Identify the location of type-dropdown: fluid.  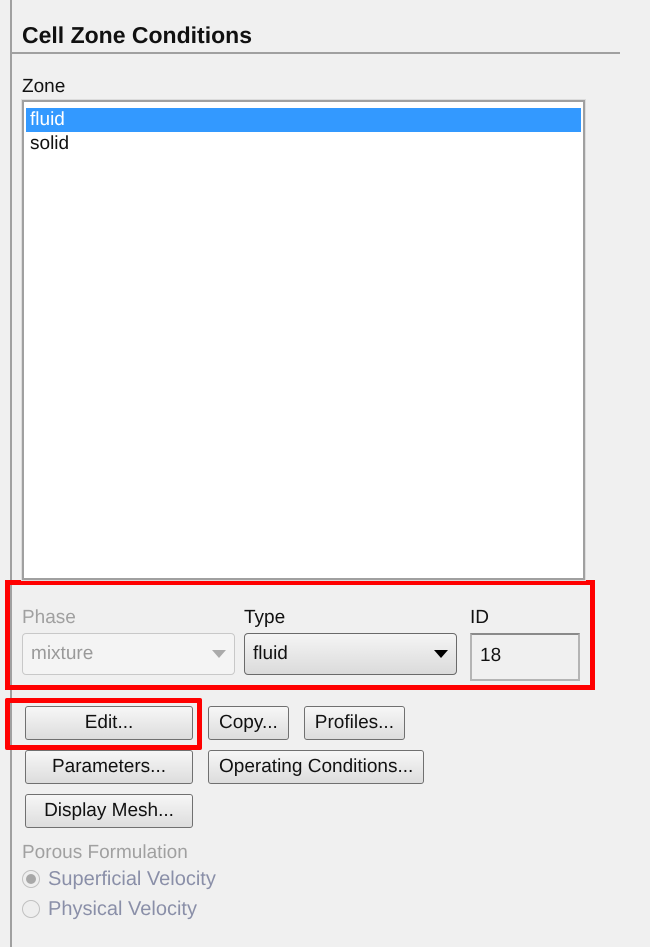
(350, 654).